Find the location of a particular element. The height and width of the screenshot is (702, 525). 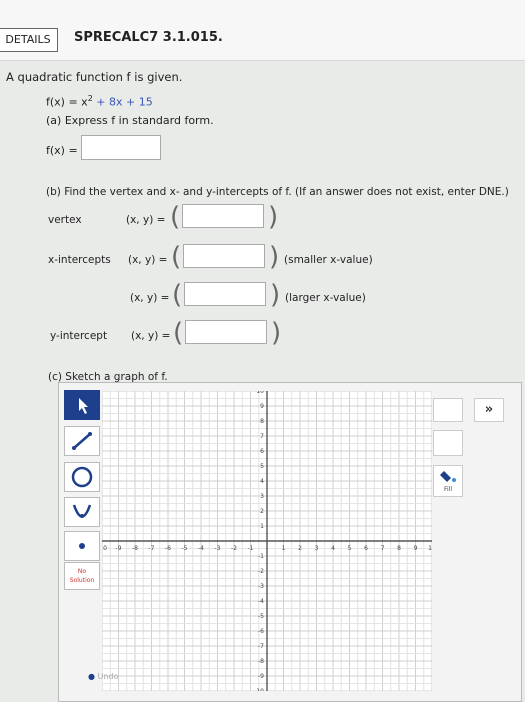

smaller-x-hint: (smaller x-value) is located at coordinates (328, 260).